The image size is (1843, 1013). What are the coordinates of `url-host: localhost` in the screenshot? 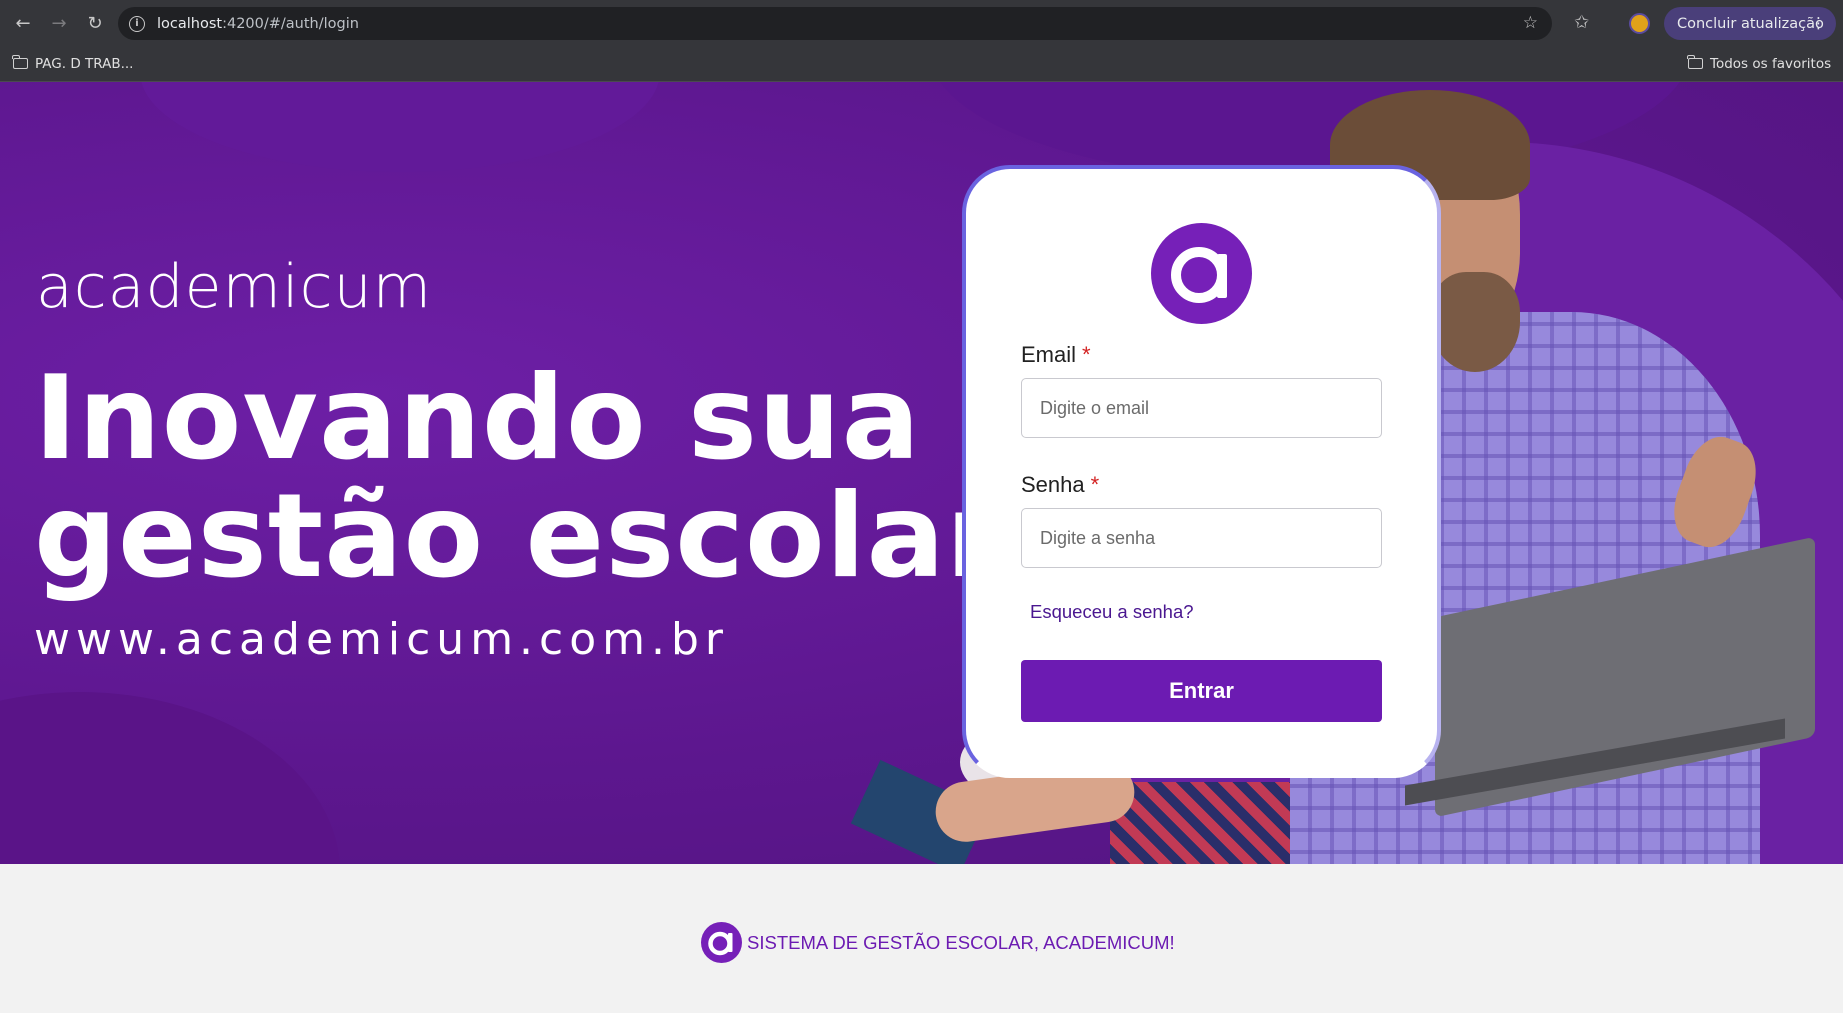 It's located at (190, 23).